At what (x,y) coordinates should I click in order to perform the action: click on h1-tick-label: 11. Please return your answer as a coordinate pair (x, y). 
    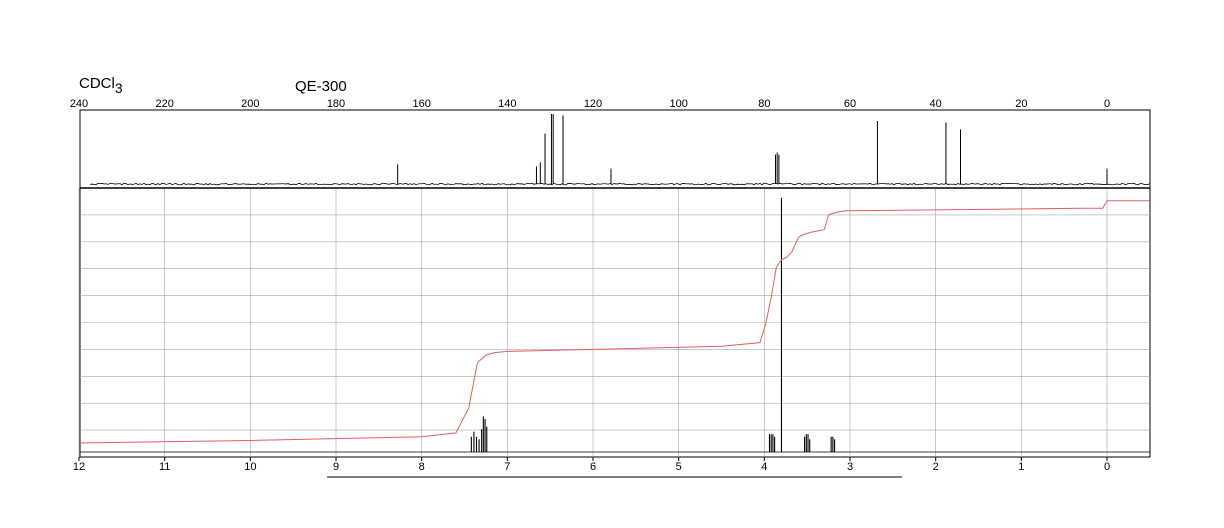
    Looking at the image, I should click on (164, 467).